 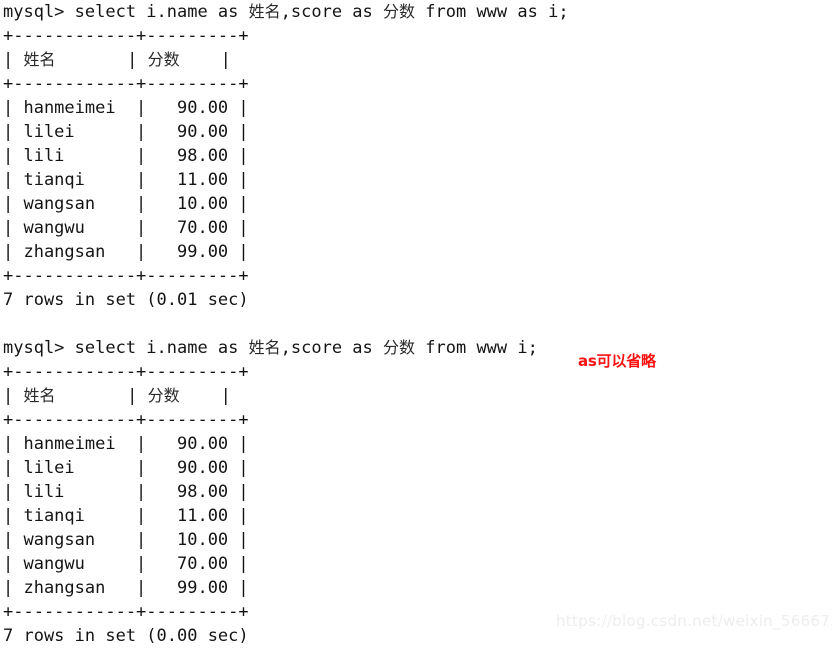 I want to click on status-line: 7 rows in set (0.01 sec), so click(x=126, y=300).